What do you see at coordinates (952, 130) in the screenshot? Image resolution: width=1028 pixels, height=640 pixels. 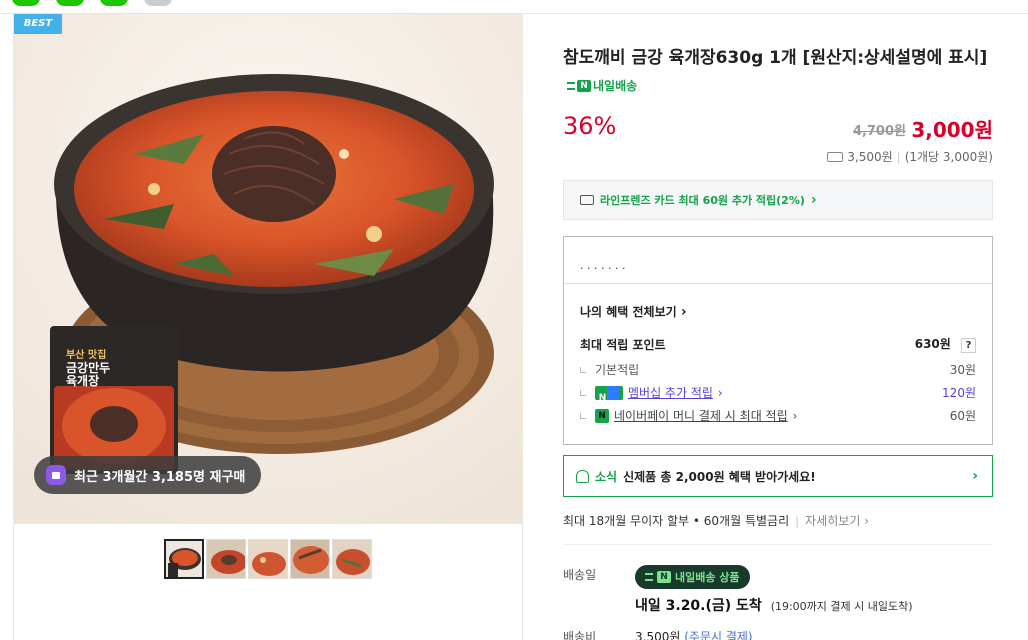 I see `sale-price: 3,000원` at bounding box center [952, 130].